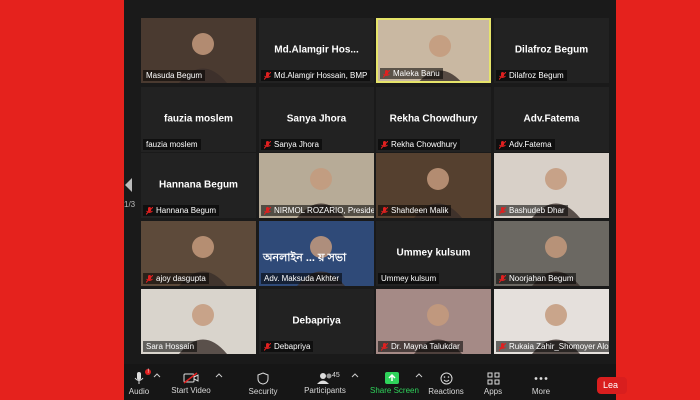  I want to click on participant-name-label: Bashudeb Dhar, so click(532, 210).